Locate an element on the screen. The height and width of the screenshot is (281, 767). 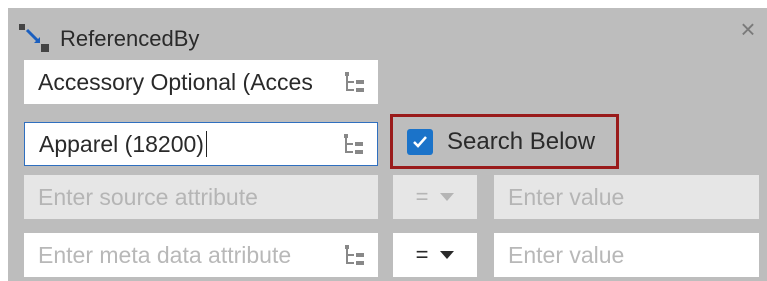
search-below-option: Search Below is located at coordinates (504, 141).